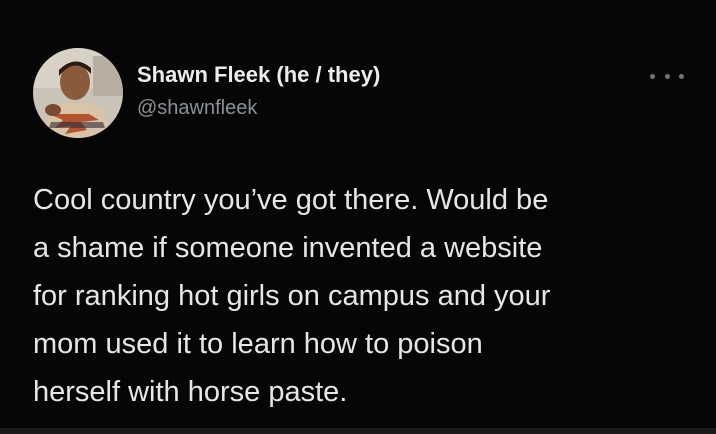 The image size is (716, 434). What do you see at coordinates (258, 344) in the screenshot?
I see `tweet-text-line: mom used it to learn how to poison` at bounding box center [258, 344].